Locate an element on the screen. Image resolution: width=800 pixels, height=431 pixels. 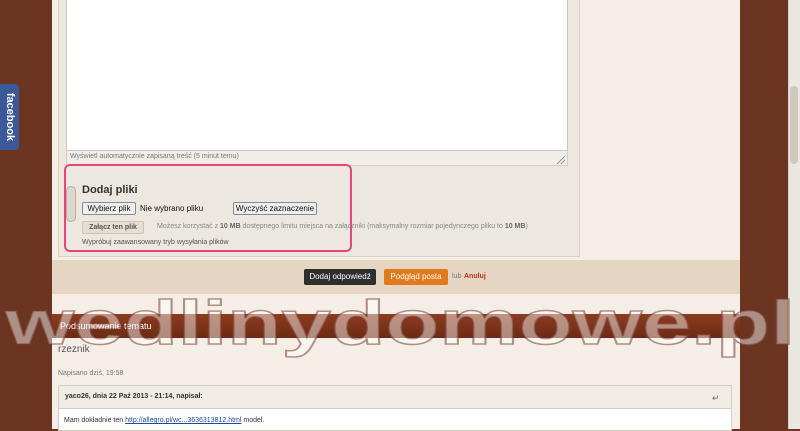
page-scrollbar is located at coordinates (794, 214).